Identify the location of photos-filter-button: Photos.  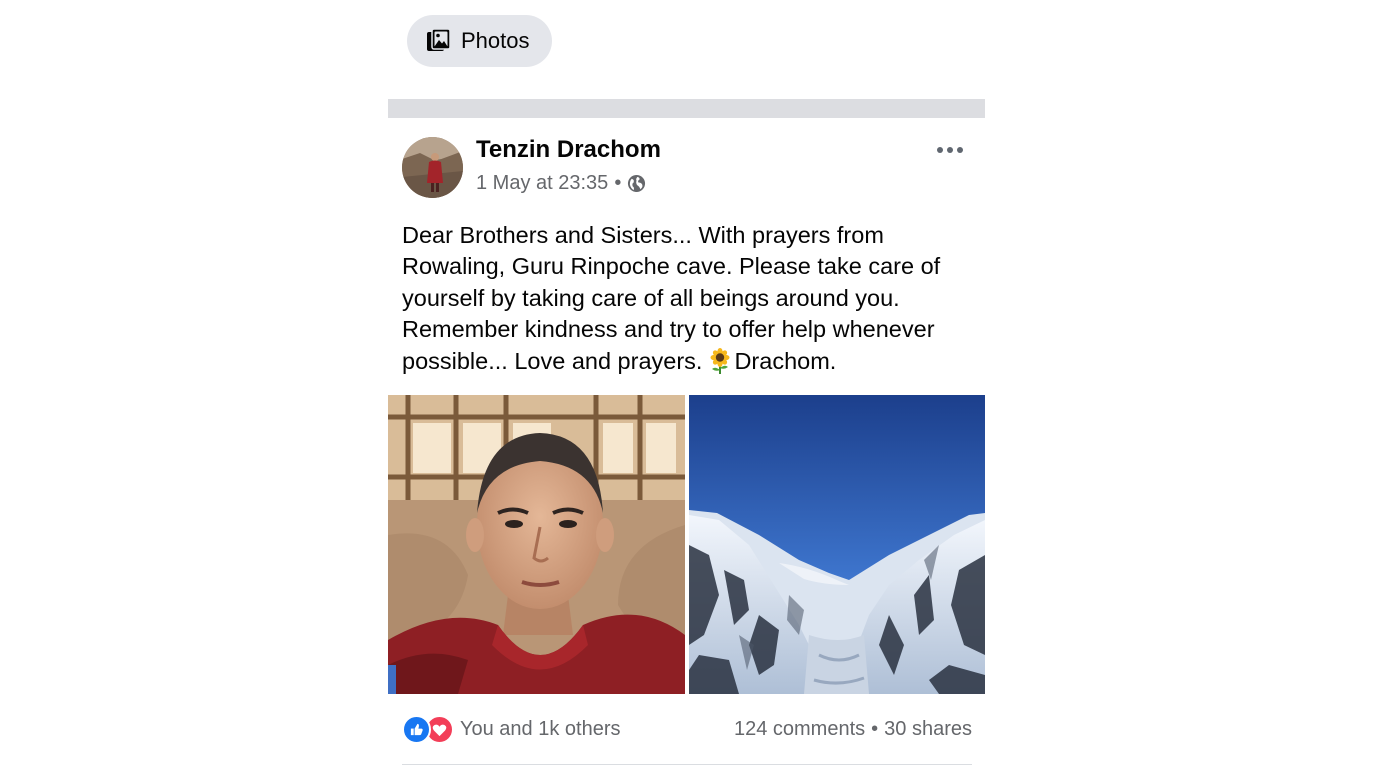
(479, 41).